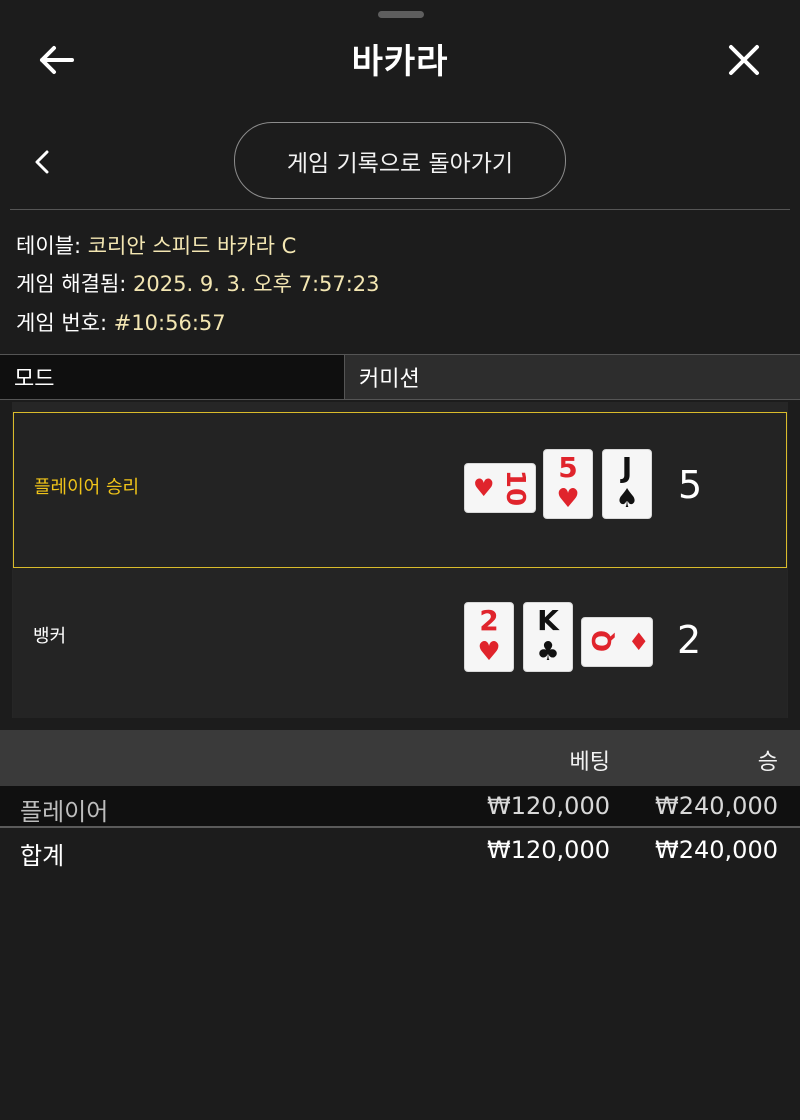 This screenshot has width=800, height=1120. I want to click on bet-column-header: 베팅, so click(589, 762).